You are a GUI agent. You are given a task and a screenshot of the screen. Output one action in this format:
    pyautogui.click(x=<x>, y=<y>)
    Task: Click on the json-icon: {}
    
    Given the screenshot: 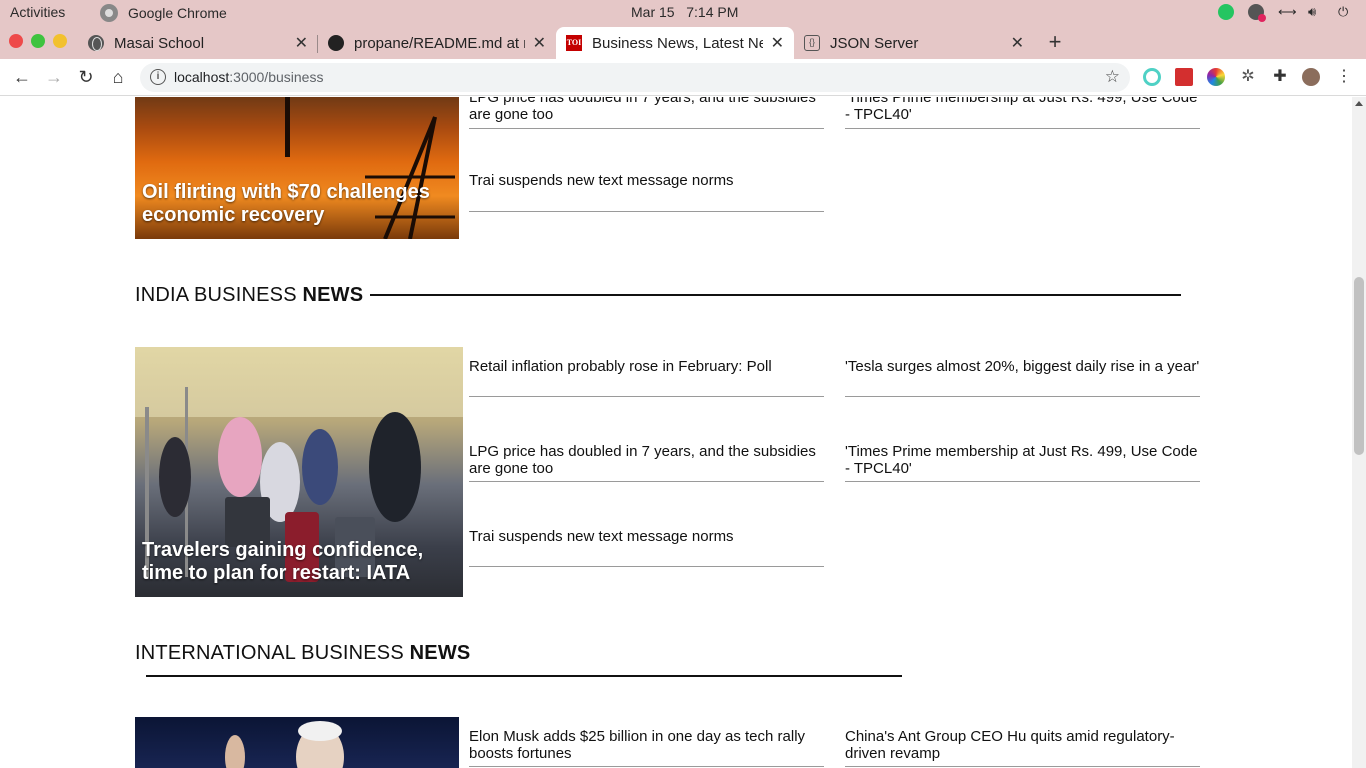 What is the action you would take?
    pyautogui.click(x=812, y=43)
    